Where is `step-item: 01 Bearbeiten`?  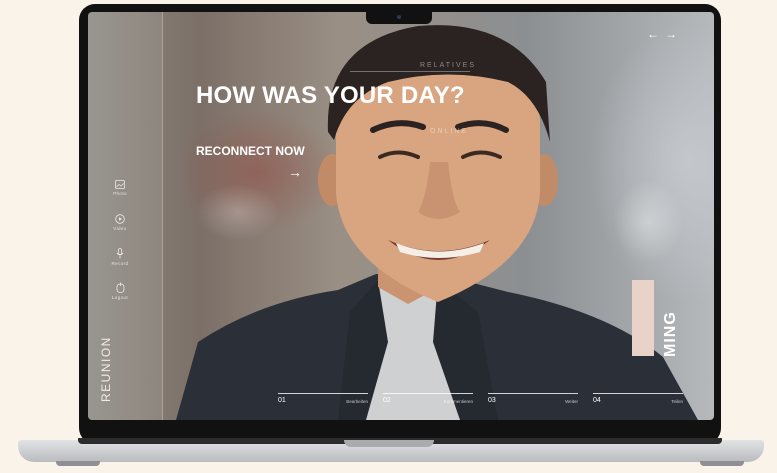 step-item: 01 Bearbeiten is located at coordinates (323, 398).